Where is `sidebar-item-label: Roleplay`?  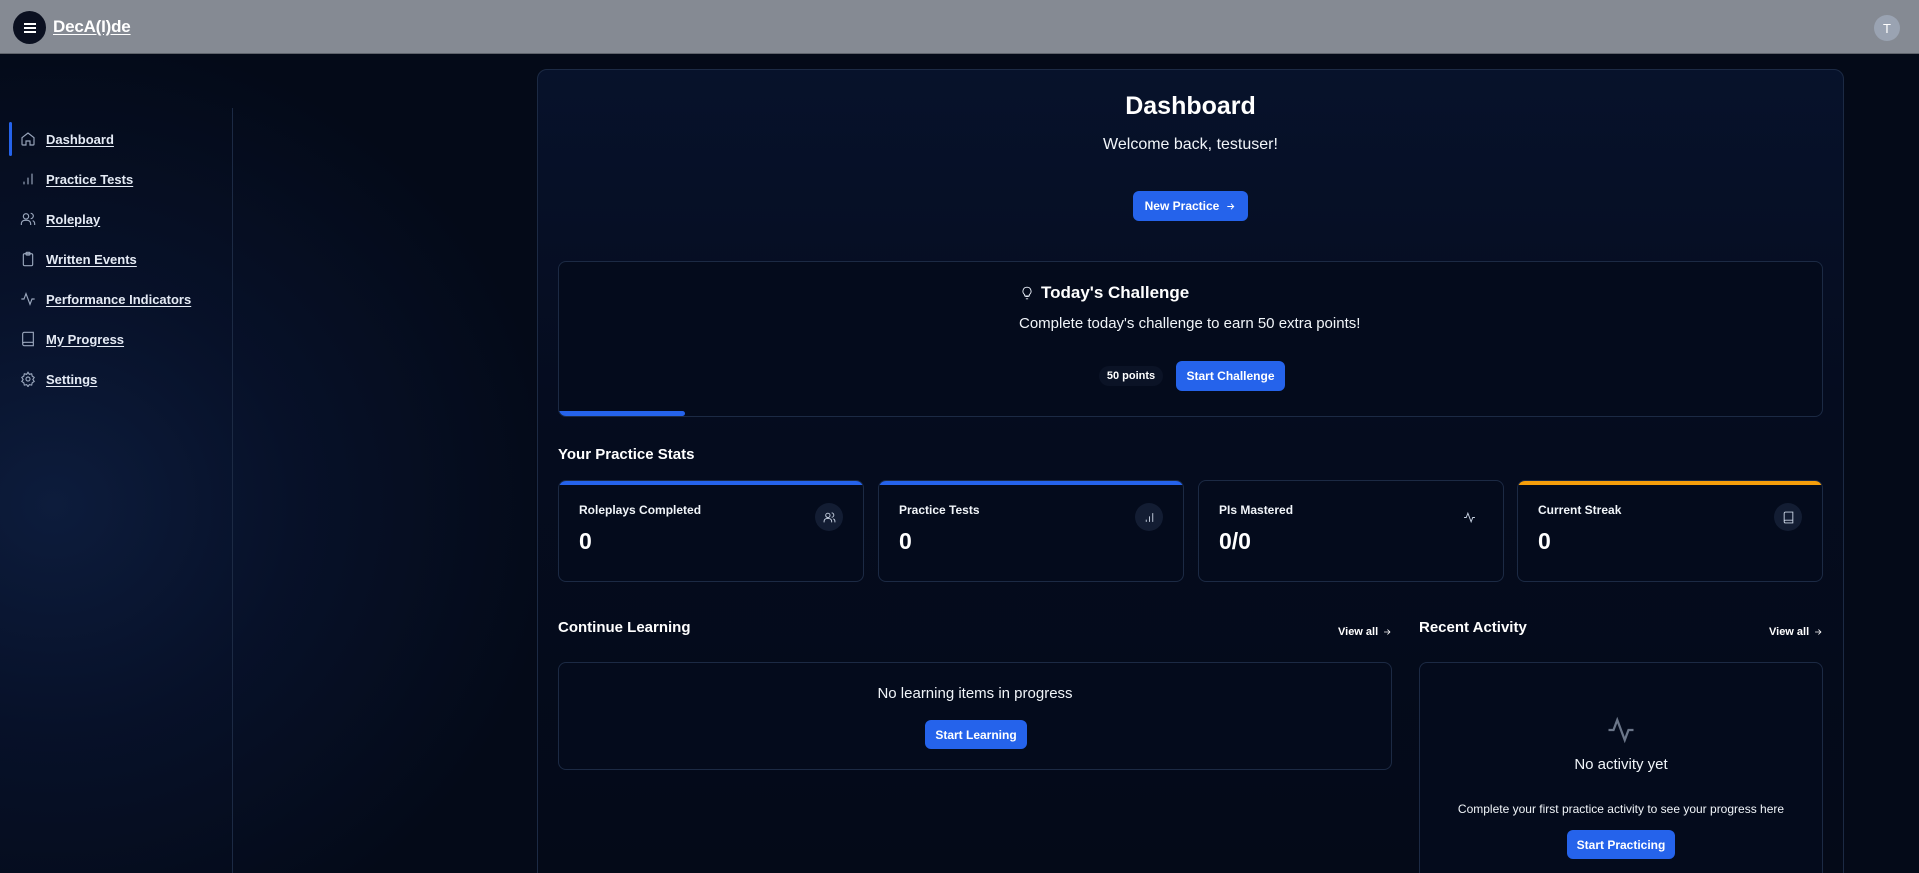 sidebar-item-label: Roleplay is located at coordinates (73, 219).